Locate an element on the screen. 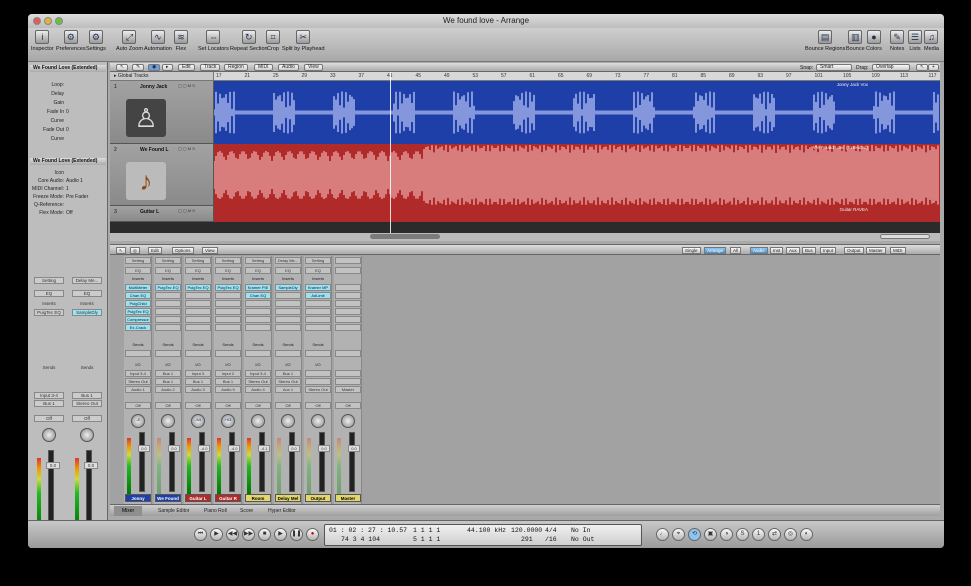 The height and width of the screenshot is (586, 971). rewind-icon: ◀◀ is located at coordinates (232, 534).